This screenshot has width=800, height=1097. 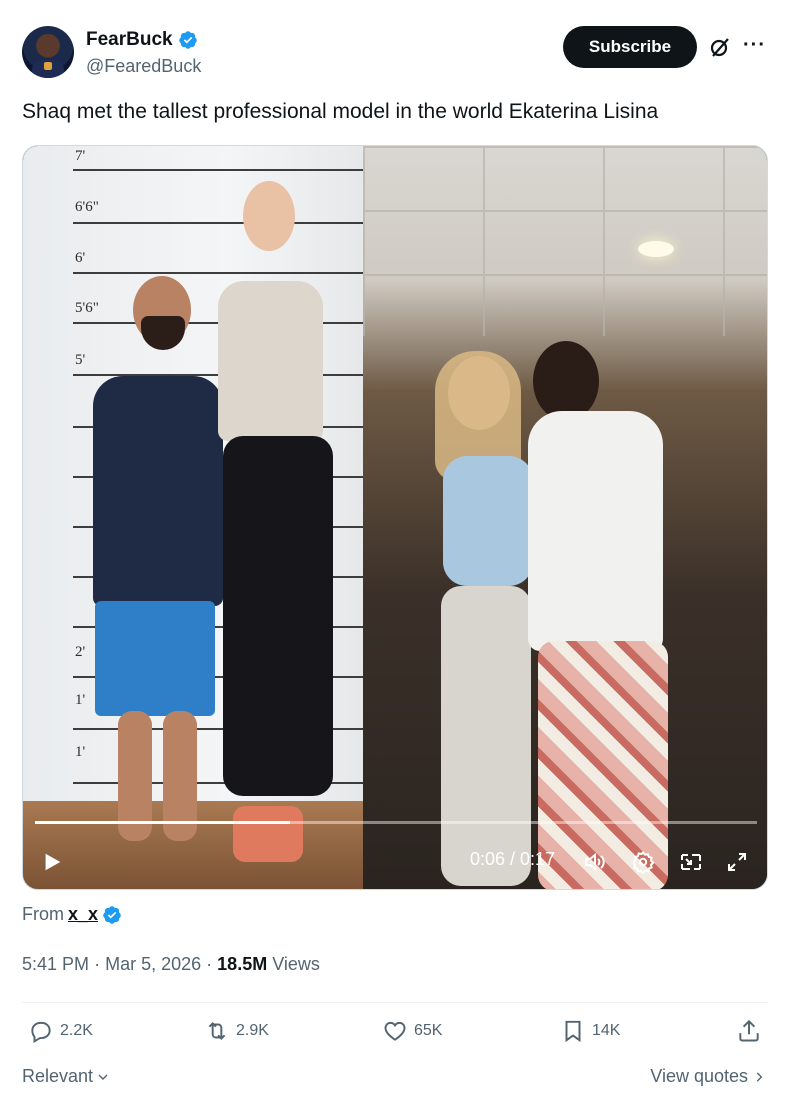 I want to click on settings-gear-icon, so click(x=643, y=862).